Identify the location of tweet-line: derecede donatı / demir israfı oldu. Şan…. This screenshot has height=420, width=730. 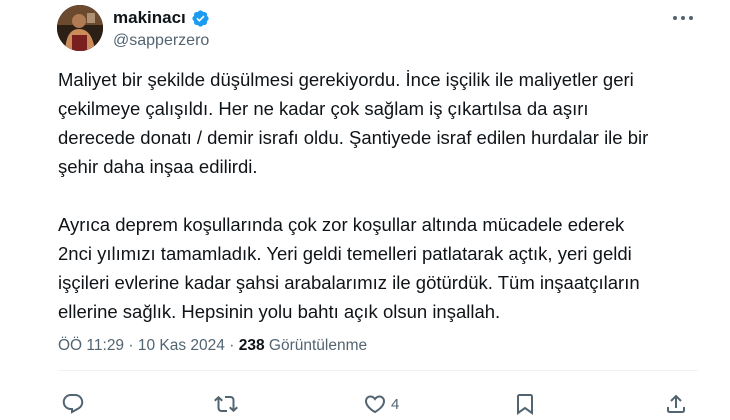
(353, 137).